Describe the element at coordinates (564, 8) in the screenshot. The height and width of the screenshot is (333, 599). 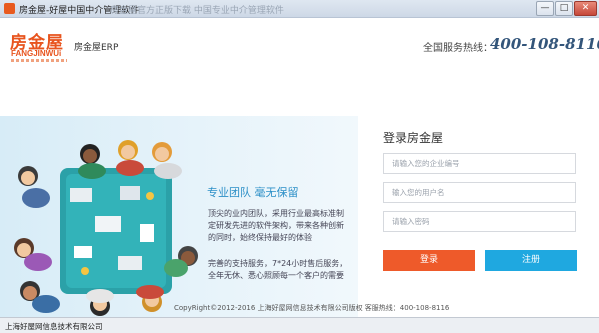
I see `maximize-button: □` at that location.